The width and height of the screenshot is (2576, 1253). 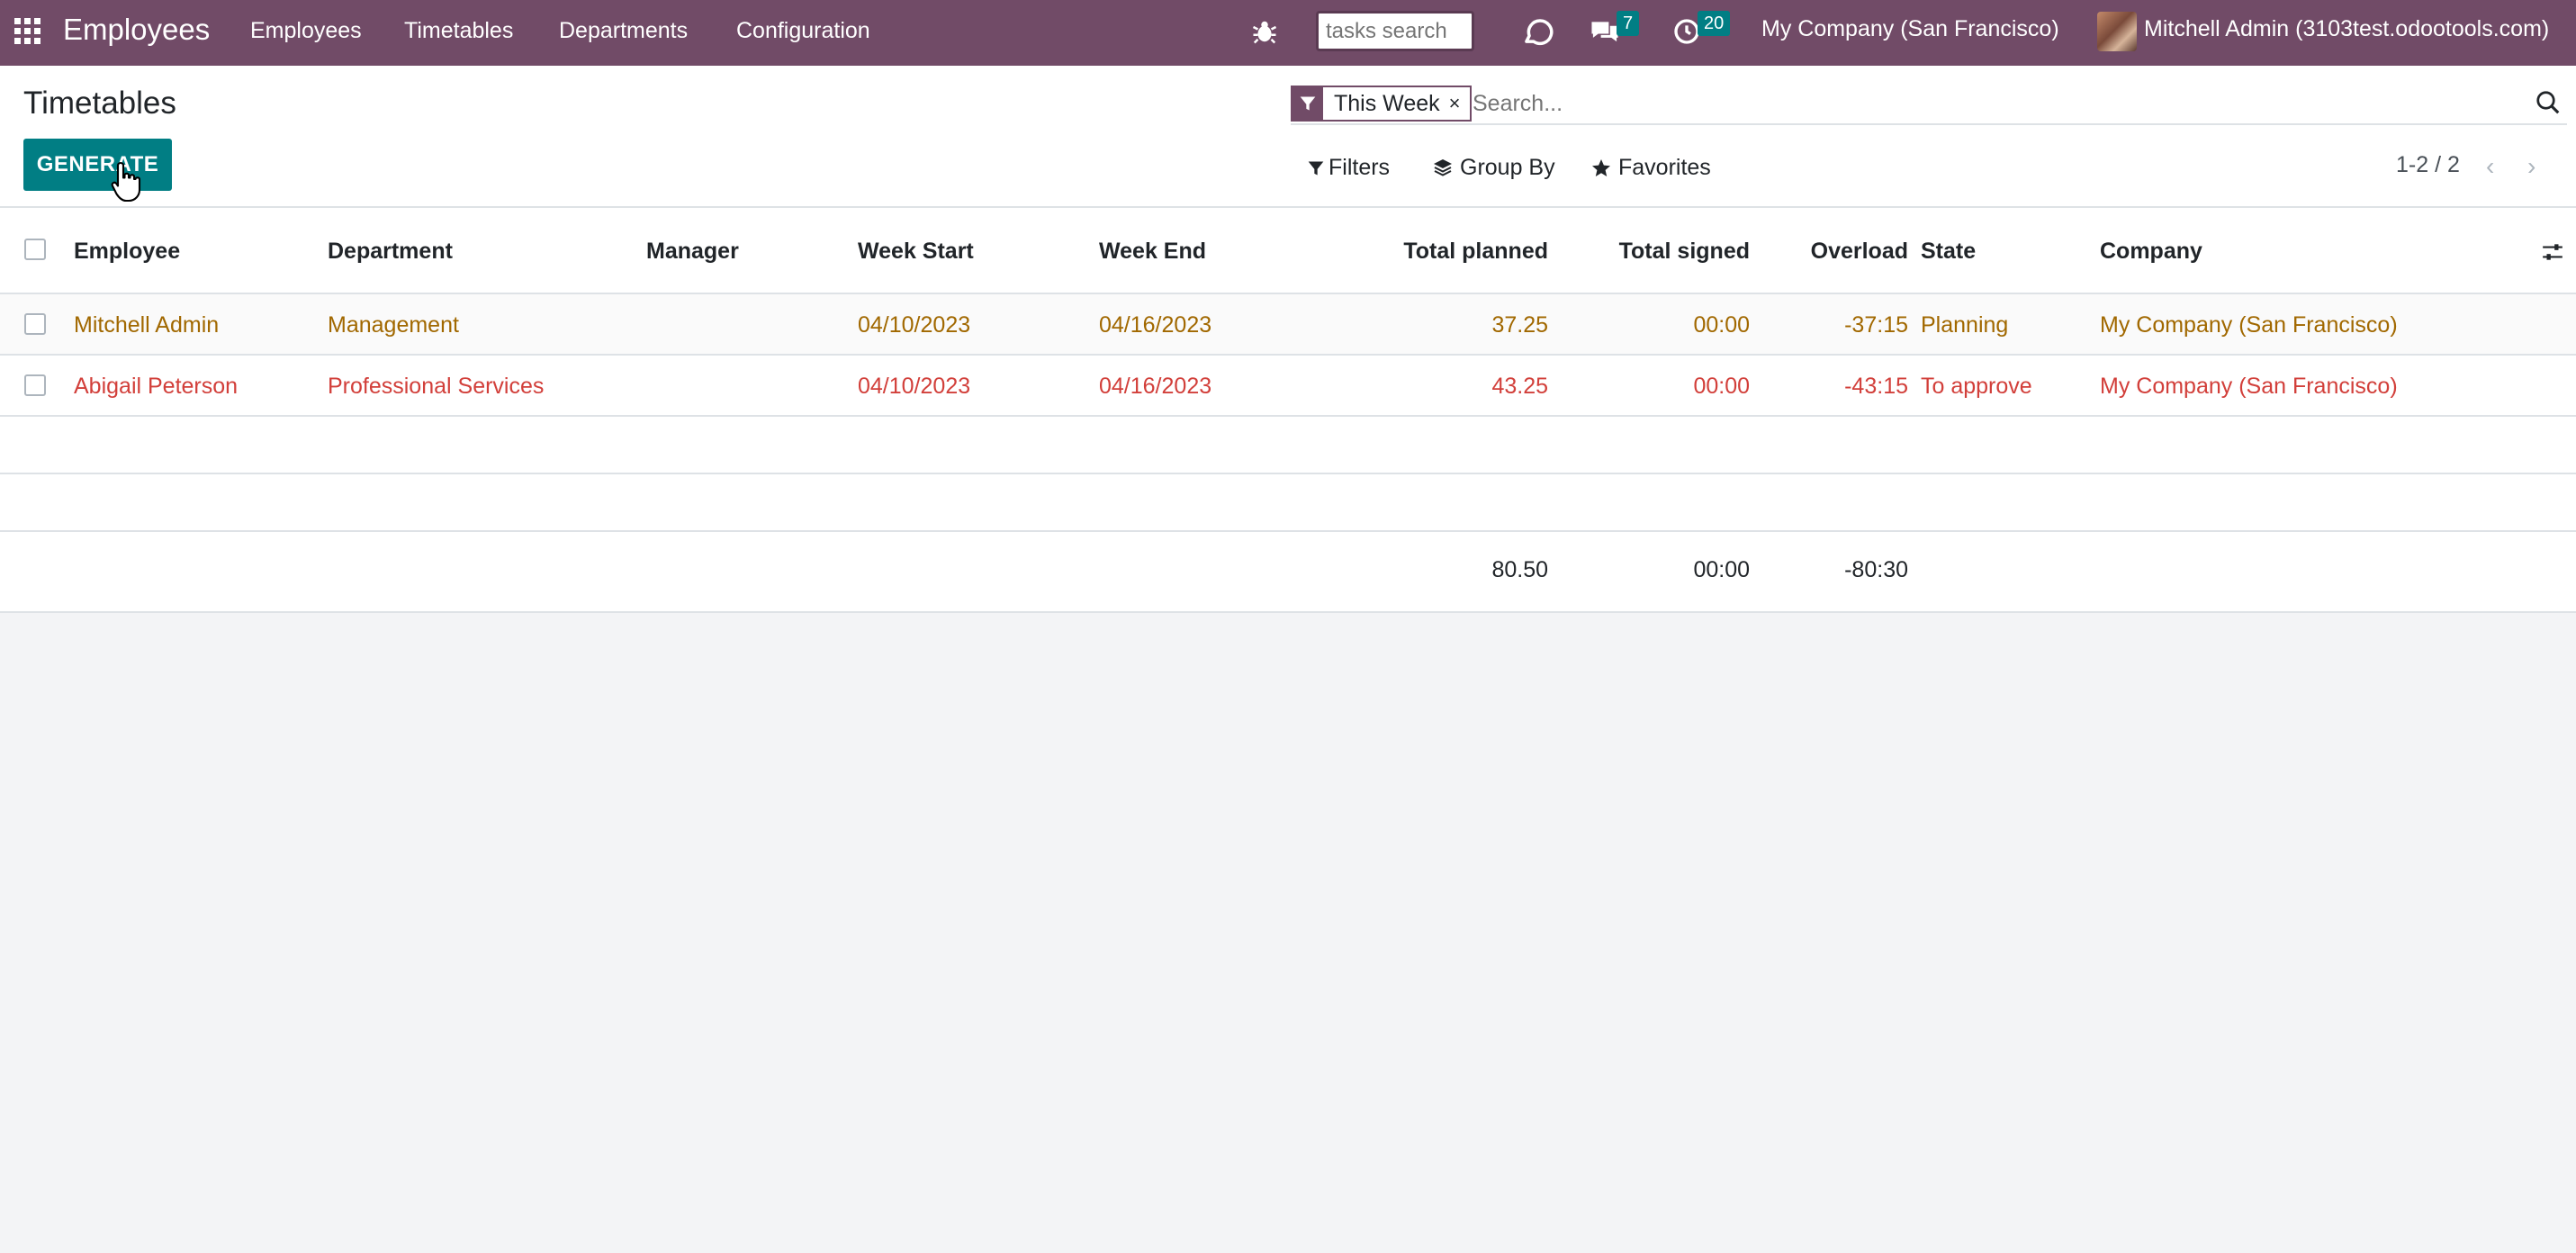 I want to click on search-bar: This Week ×, so click(x=1929, y=103).